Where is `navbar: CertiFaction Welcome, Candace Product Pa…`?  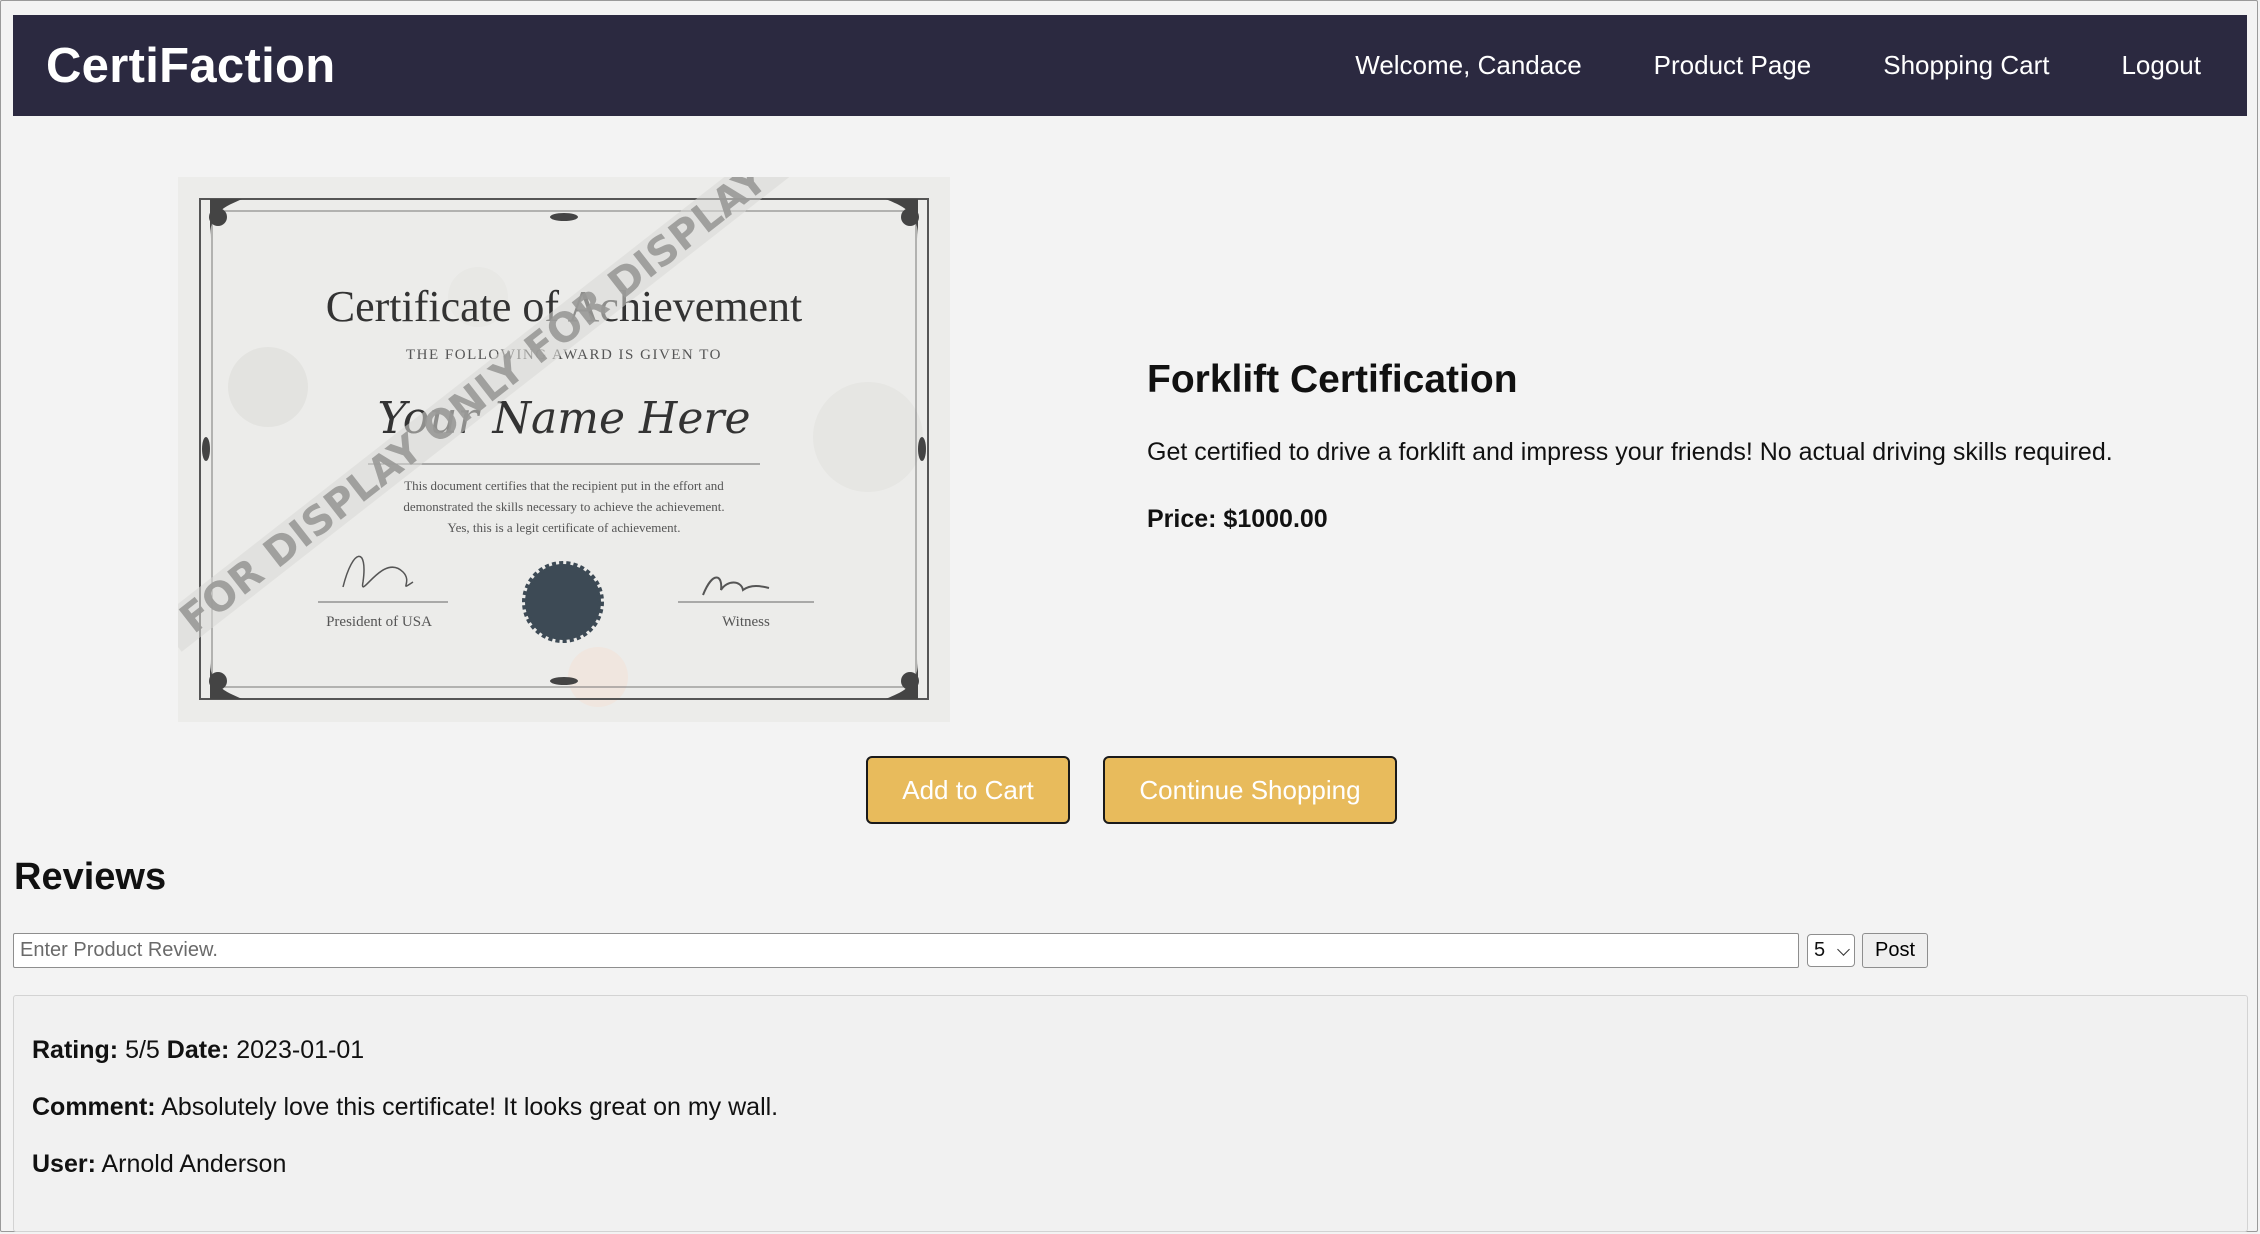
navbar: CertiFaction Welcome, Candace Product Pa… is located at coordinates (1130, 65).